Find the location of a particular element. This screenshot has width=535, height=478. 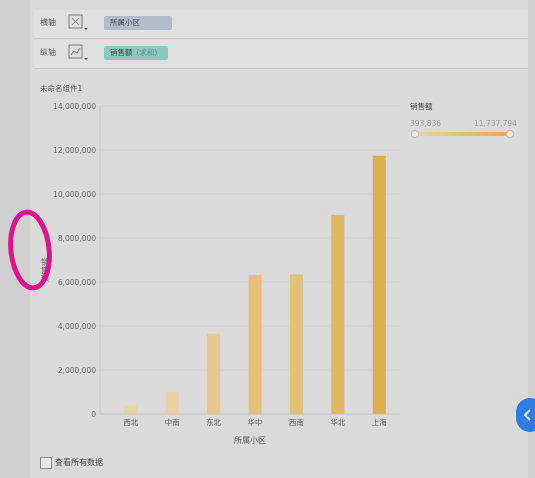

y-axis-measure-pill: 销售额 (求和) is located at coordinates (136, 53).